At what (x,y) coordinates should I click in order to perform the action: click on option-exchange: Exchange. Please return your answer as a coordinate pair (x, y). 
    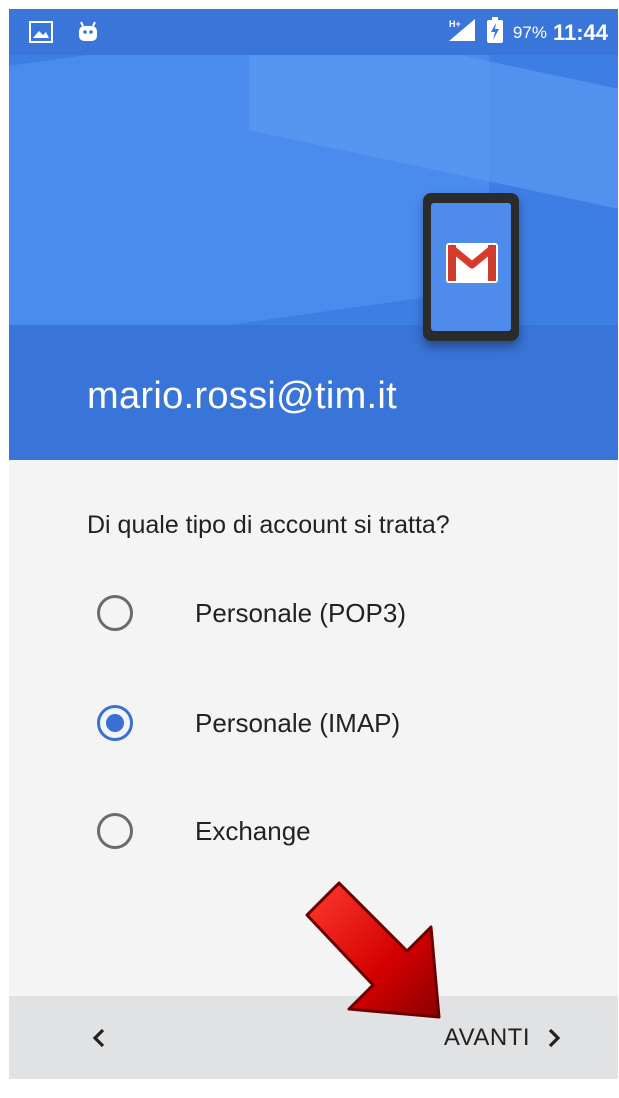
    Looking at the image, I should click on (204, 831).